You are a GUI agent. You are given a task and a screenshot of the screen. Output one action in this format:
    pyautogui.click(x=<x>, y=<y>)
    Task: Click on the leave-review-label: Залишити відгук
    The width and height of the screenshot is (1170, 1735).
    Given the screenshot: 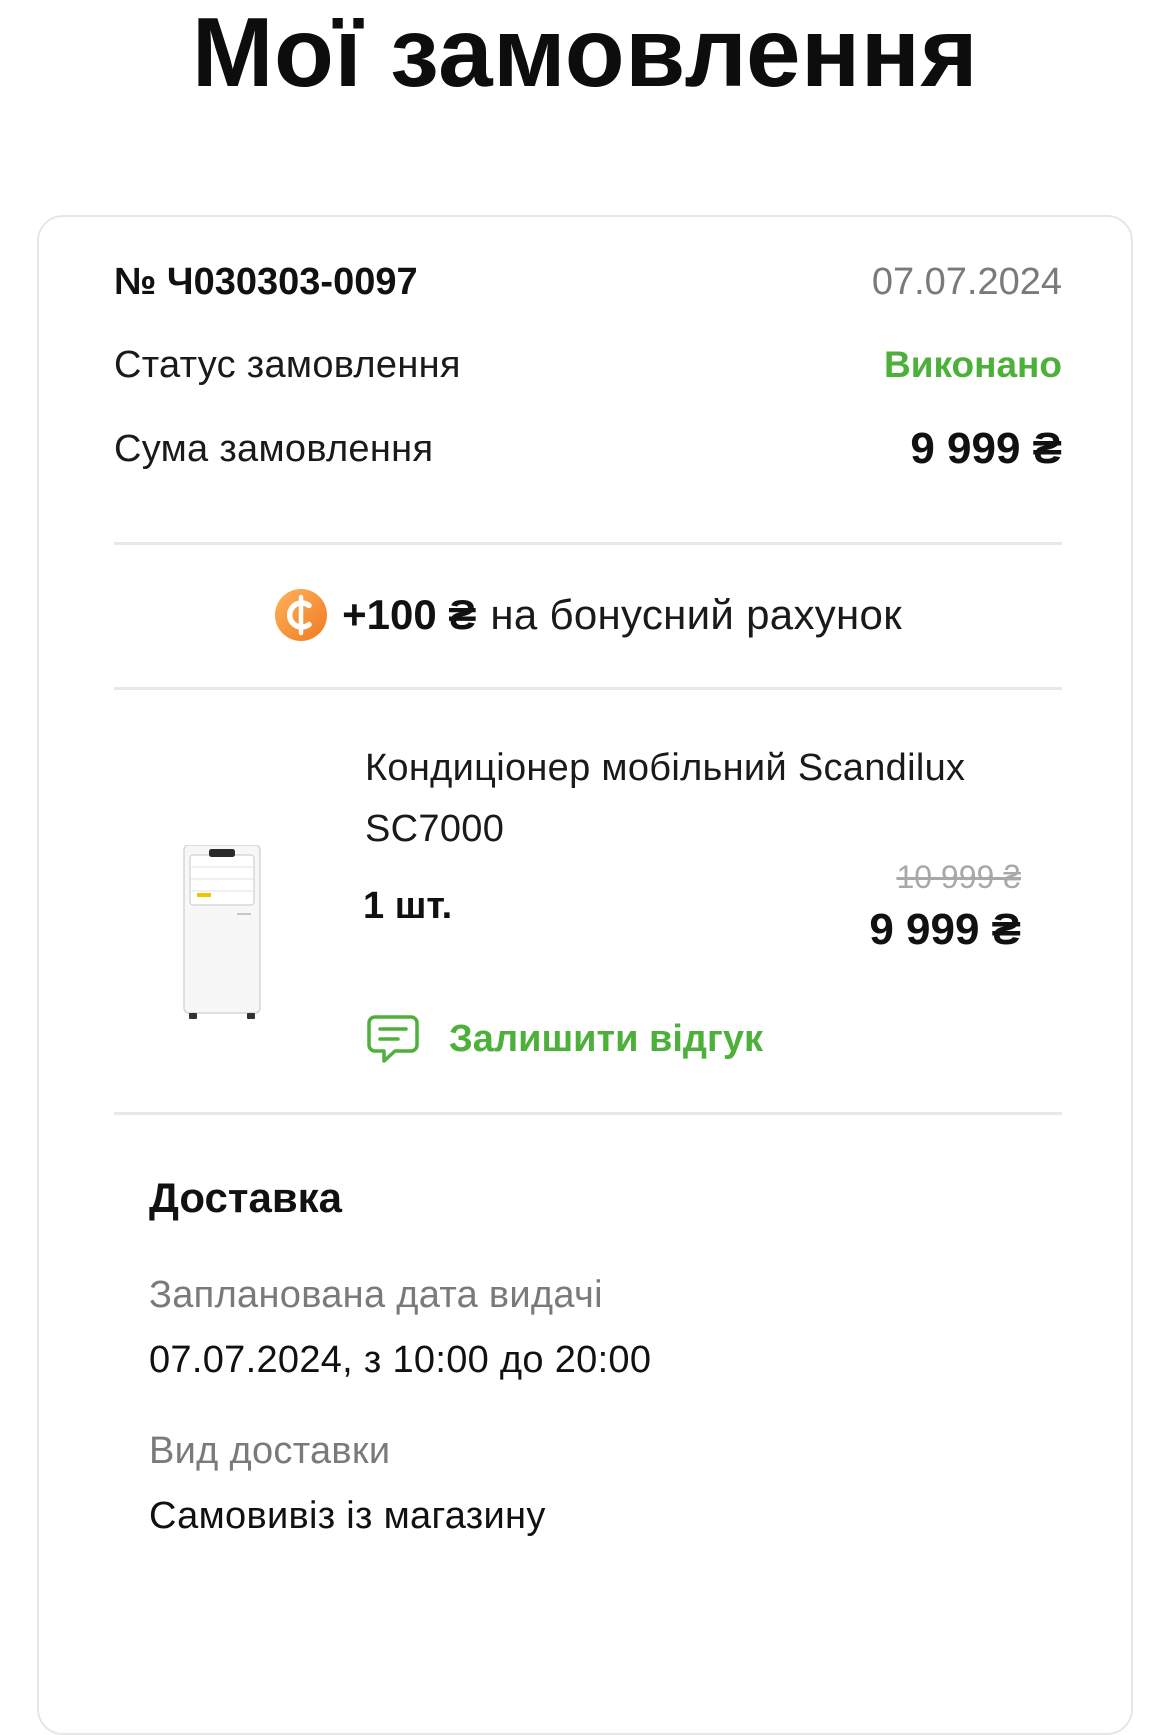 What is the action you would take?
    pyautogui.click(x=606, y=1038)
    